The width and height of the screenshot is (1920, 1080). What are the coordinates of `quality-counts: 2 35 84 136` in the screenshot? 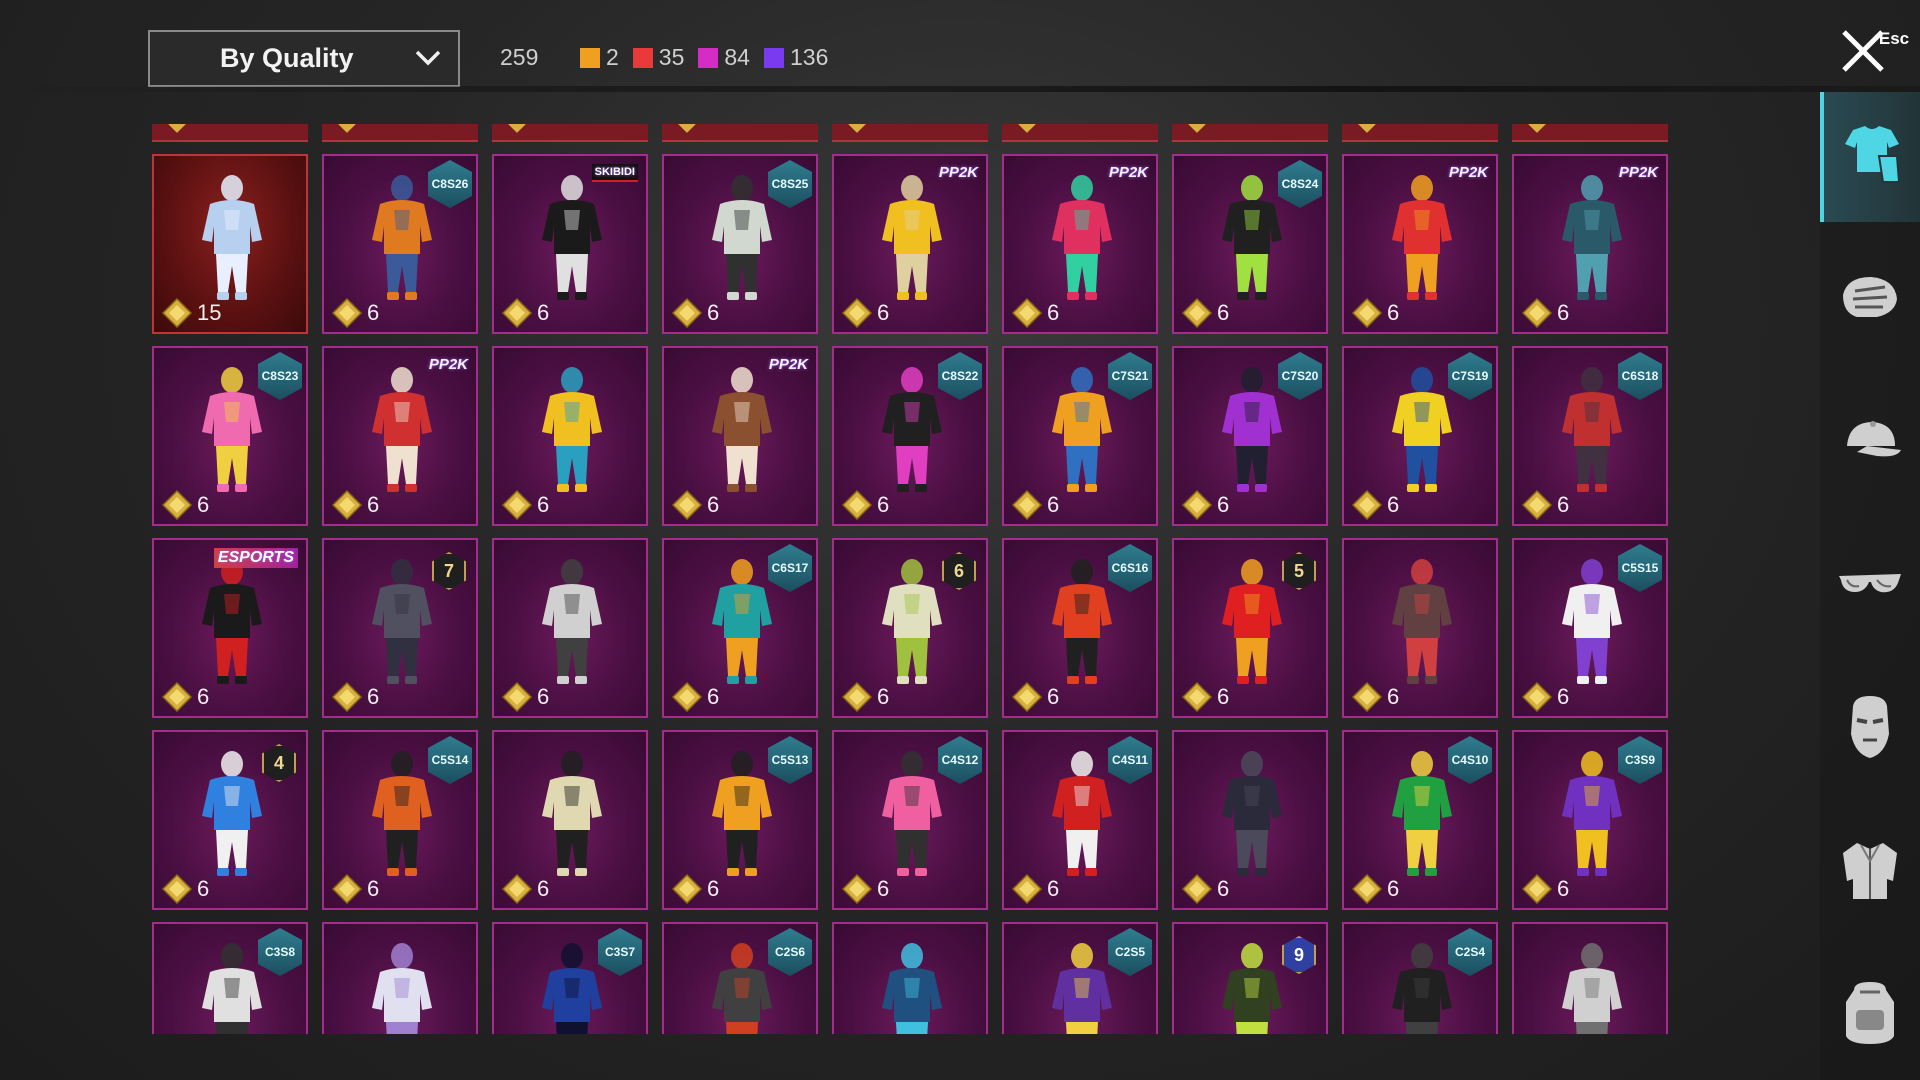 It's located at (711, 57).